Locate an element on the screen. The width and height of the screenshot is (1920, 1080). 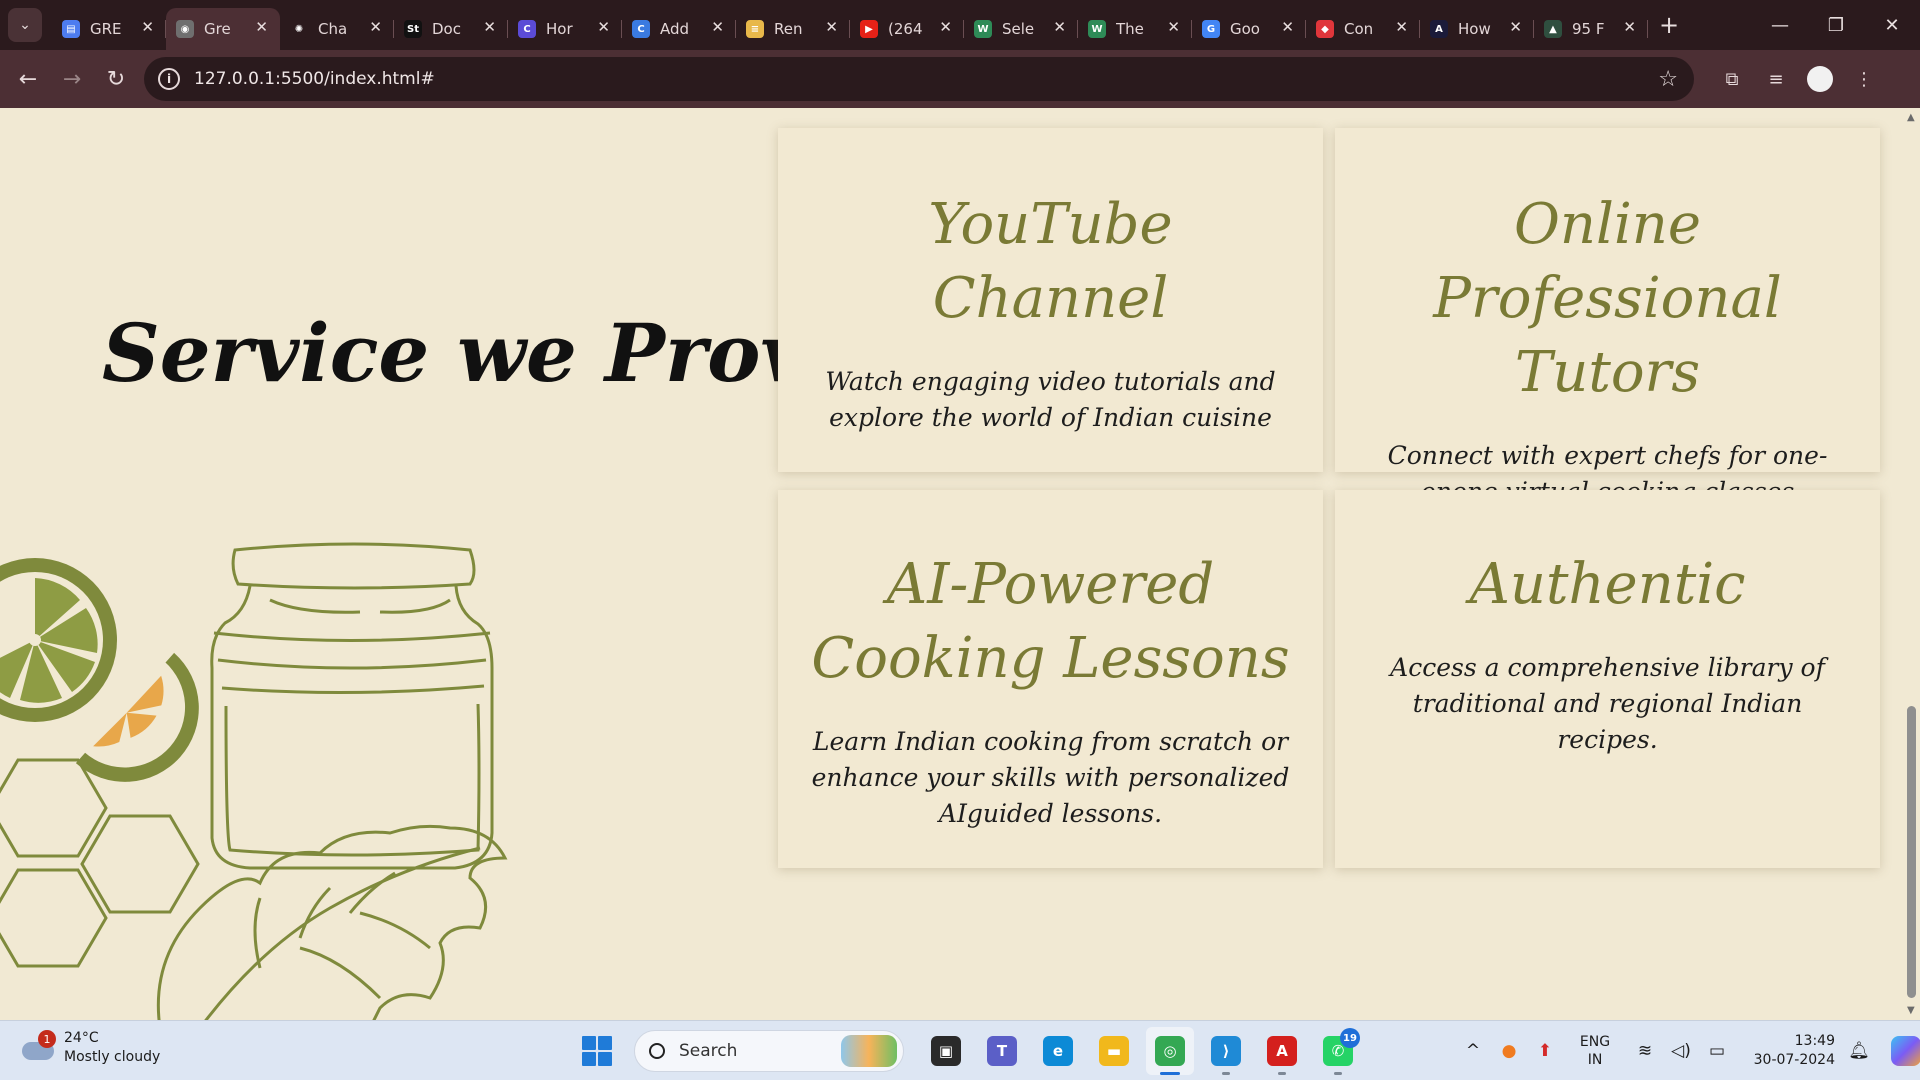
taskbar-app-whatsapp: ✆ 19 is located at coordinates (1338, 1051).